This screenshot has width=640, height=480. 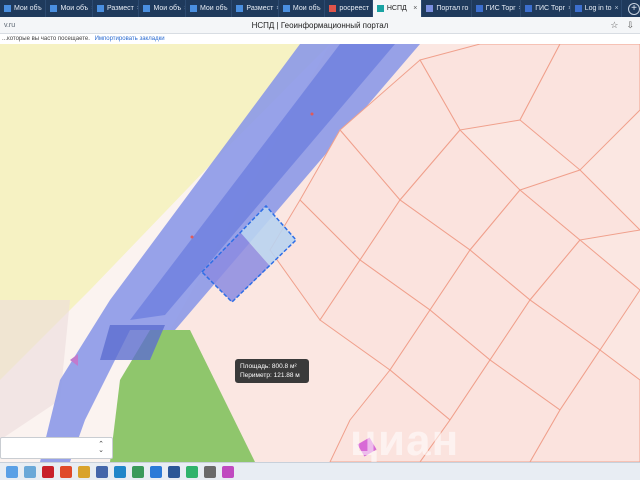 I want to click on chevron-updown-icon: ⌃ ⌄, so click(x=101, y=447).